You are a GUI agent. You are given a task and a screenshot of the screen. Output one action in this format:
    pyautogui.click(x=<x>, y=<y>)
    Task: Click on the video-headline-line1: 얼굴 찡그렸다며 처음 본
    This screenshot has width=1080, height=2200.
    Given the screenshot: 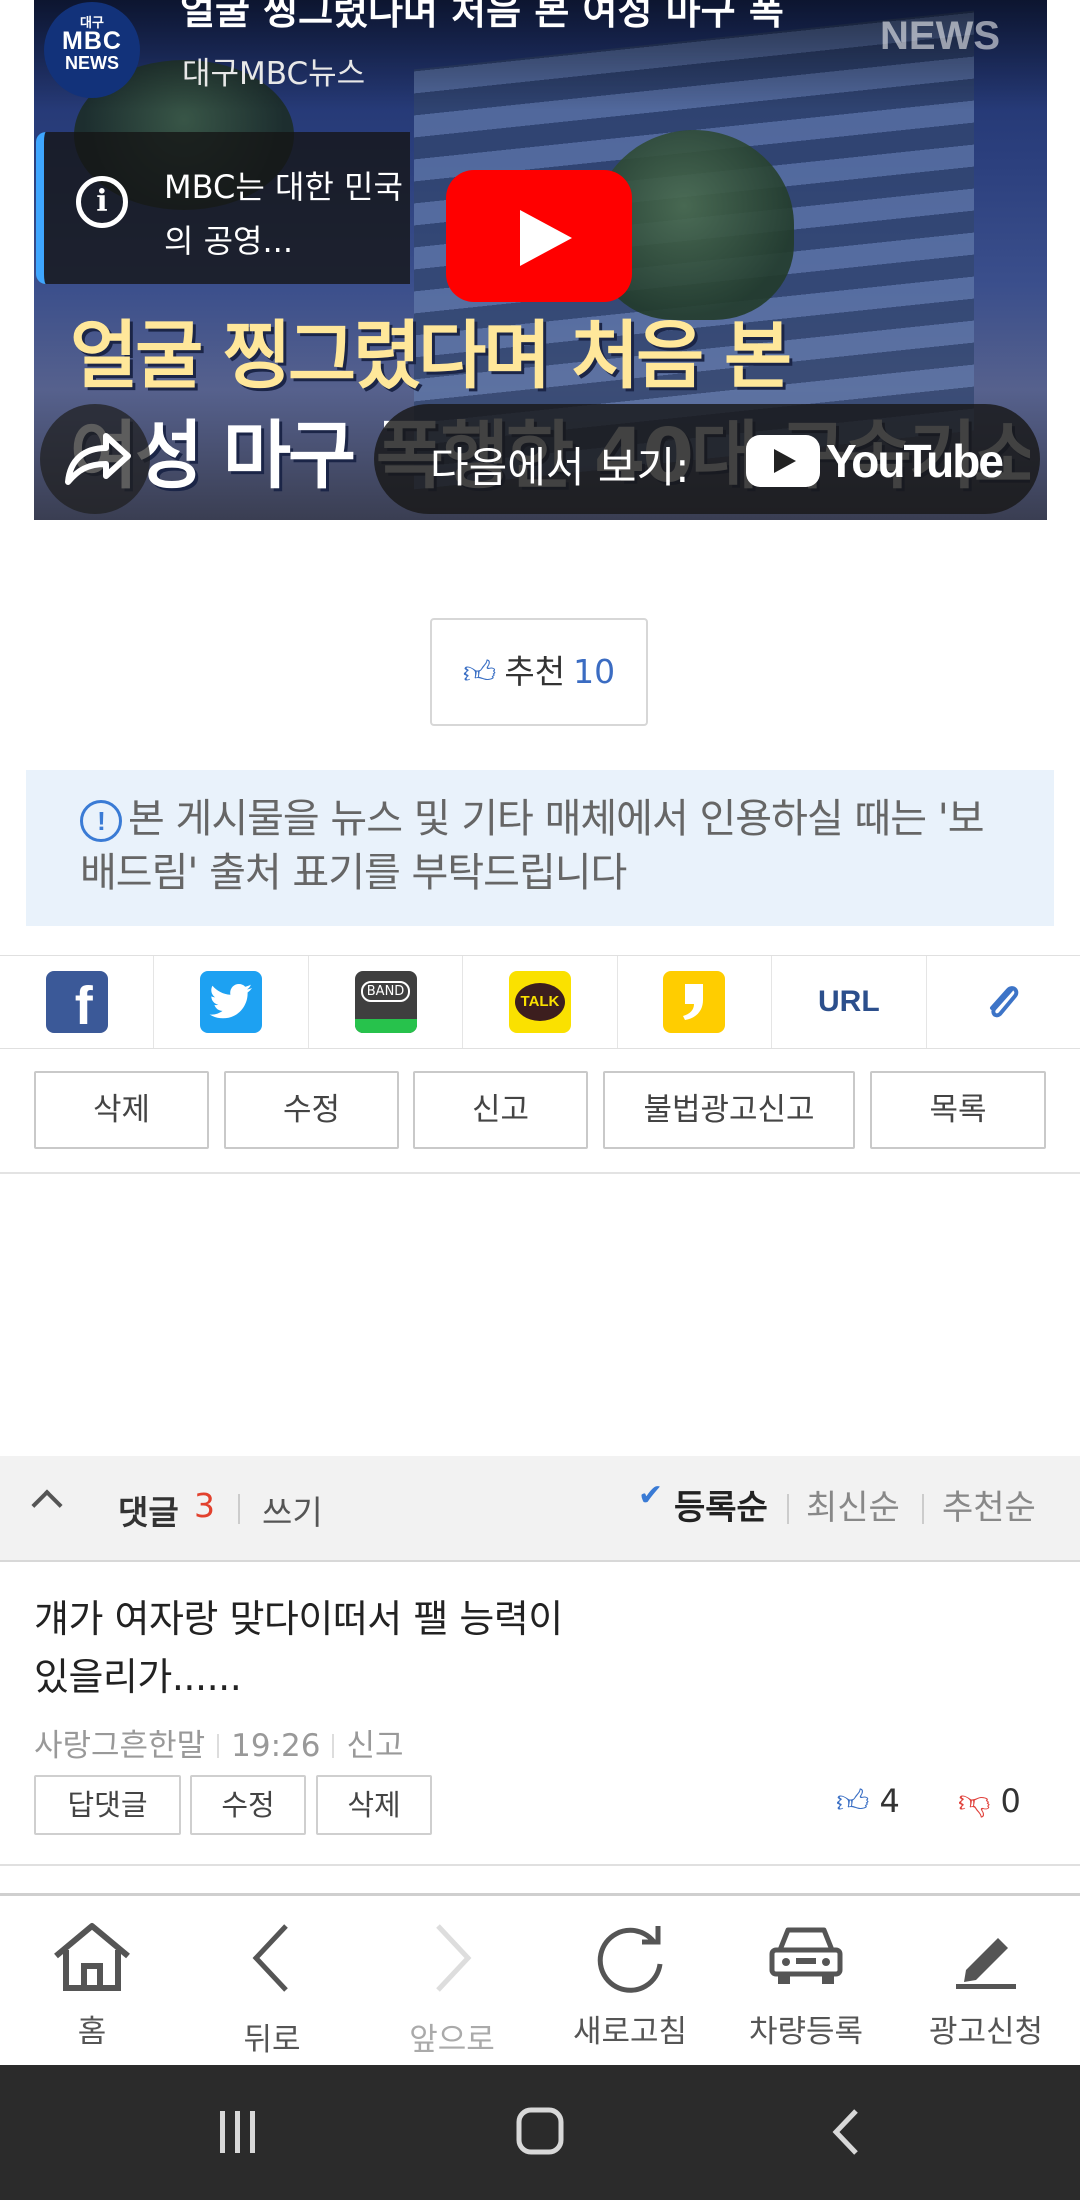 What is the action you would take?
    pyautogui.click(x=431, y=356)
    